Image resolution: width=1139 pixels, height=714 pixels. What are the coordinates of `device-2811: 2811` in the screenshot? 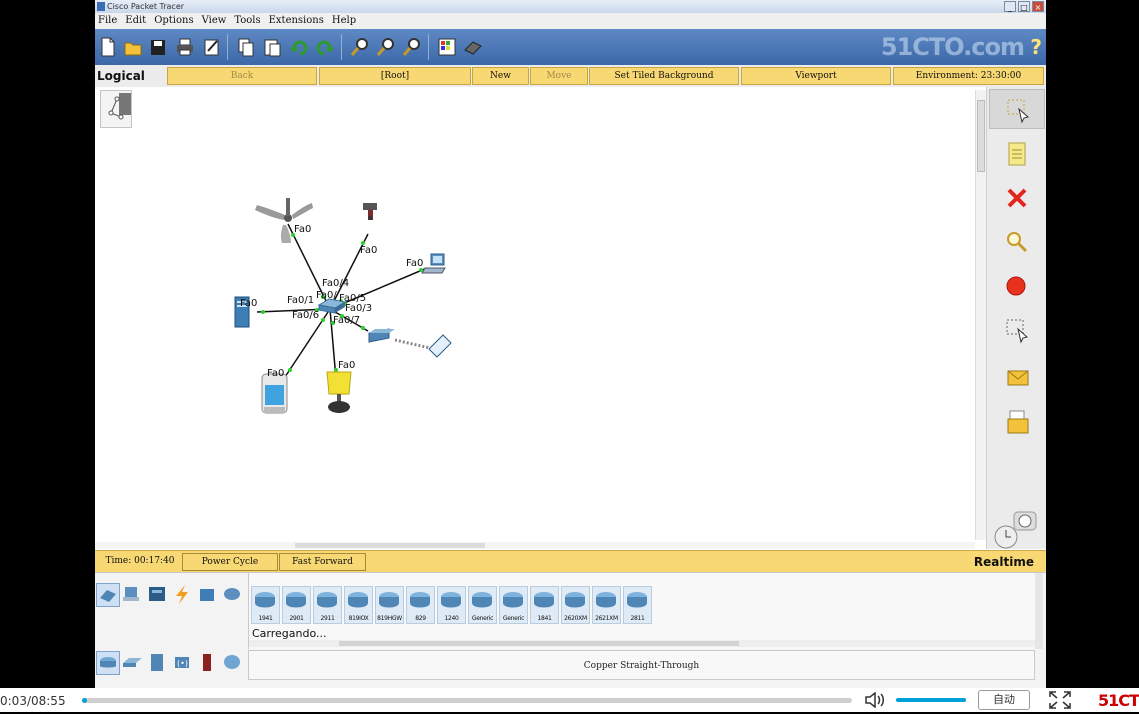 It's located at (637, 605).